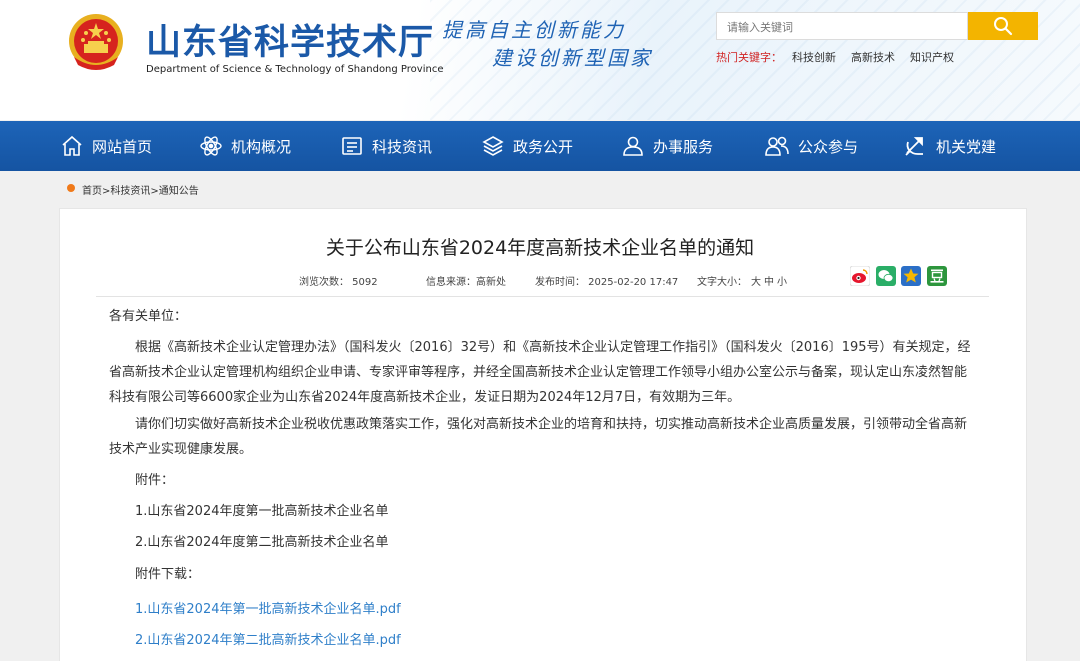 Image resolution: width=1080 pixels, height=661 pixels. Describe the element at coordinates (543, 146) in the screenshot. I see `nav-item-label: 政务公开` at that location.